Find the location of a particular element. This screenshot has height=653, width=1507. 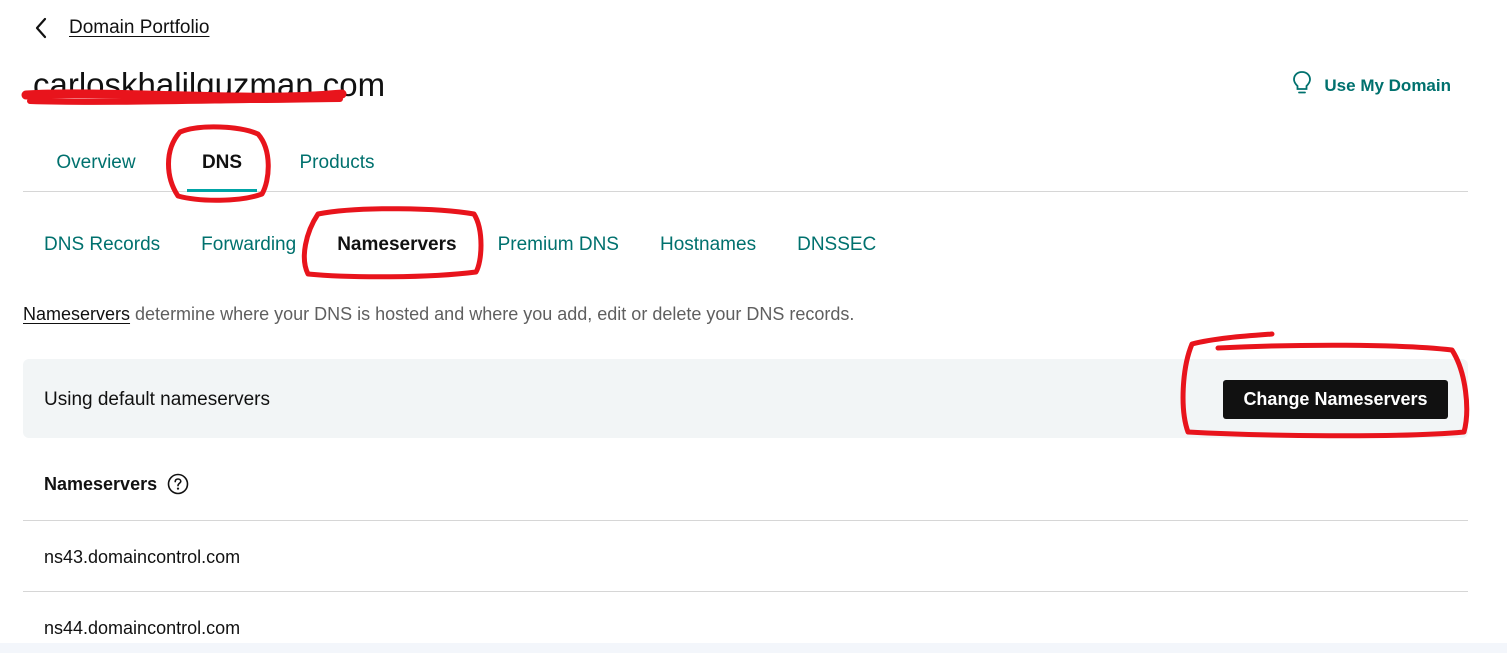

subtab-forwarding: Forwarding is located at coordinates (248, 248).